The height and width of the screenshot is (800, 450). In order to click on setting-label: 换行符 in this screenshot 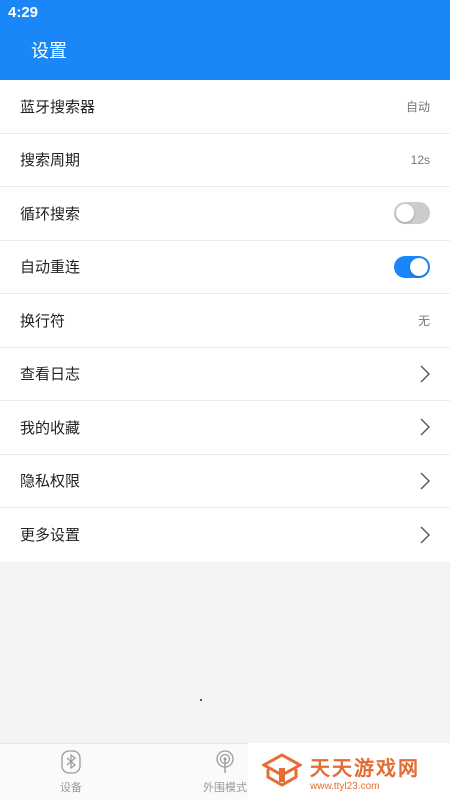, I will do `click(43, 320)`.